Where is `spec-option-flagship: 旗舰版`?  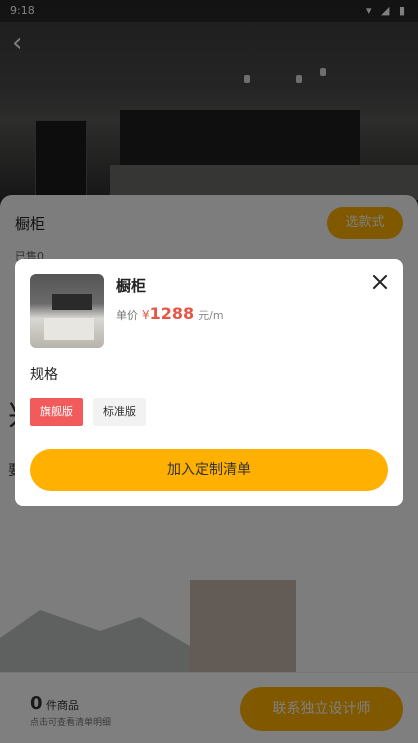
spec-option-flagship: 旗舰版 is located at coordinates (56, 412).